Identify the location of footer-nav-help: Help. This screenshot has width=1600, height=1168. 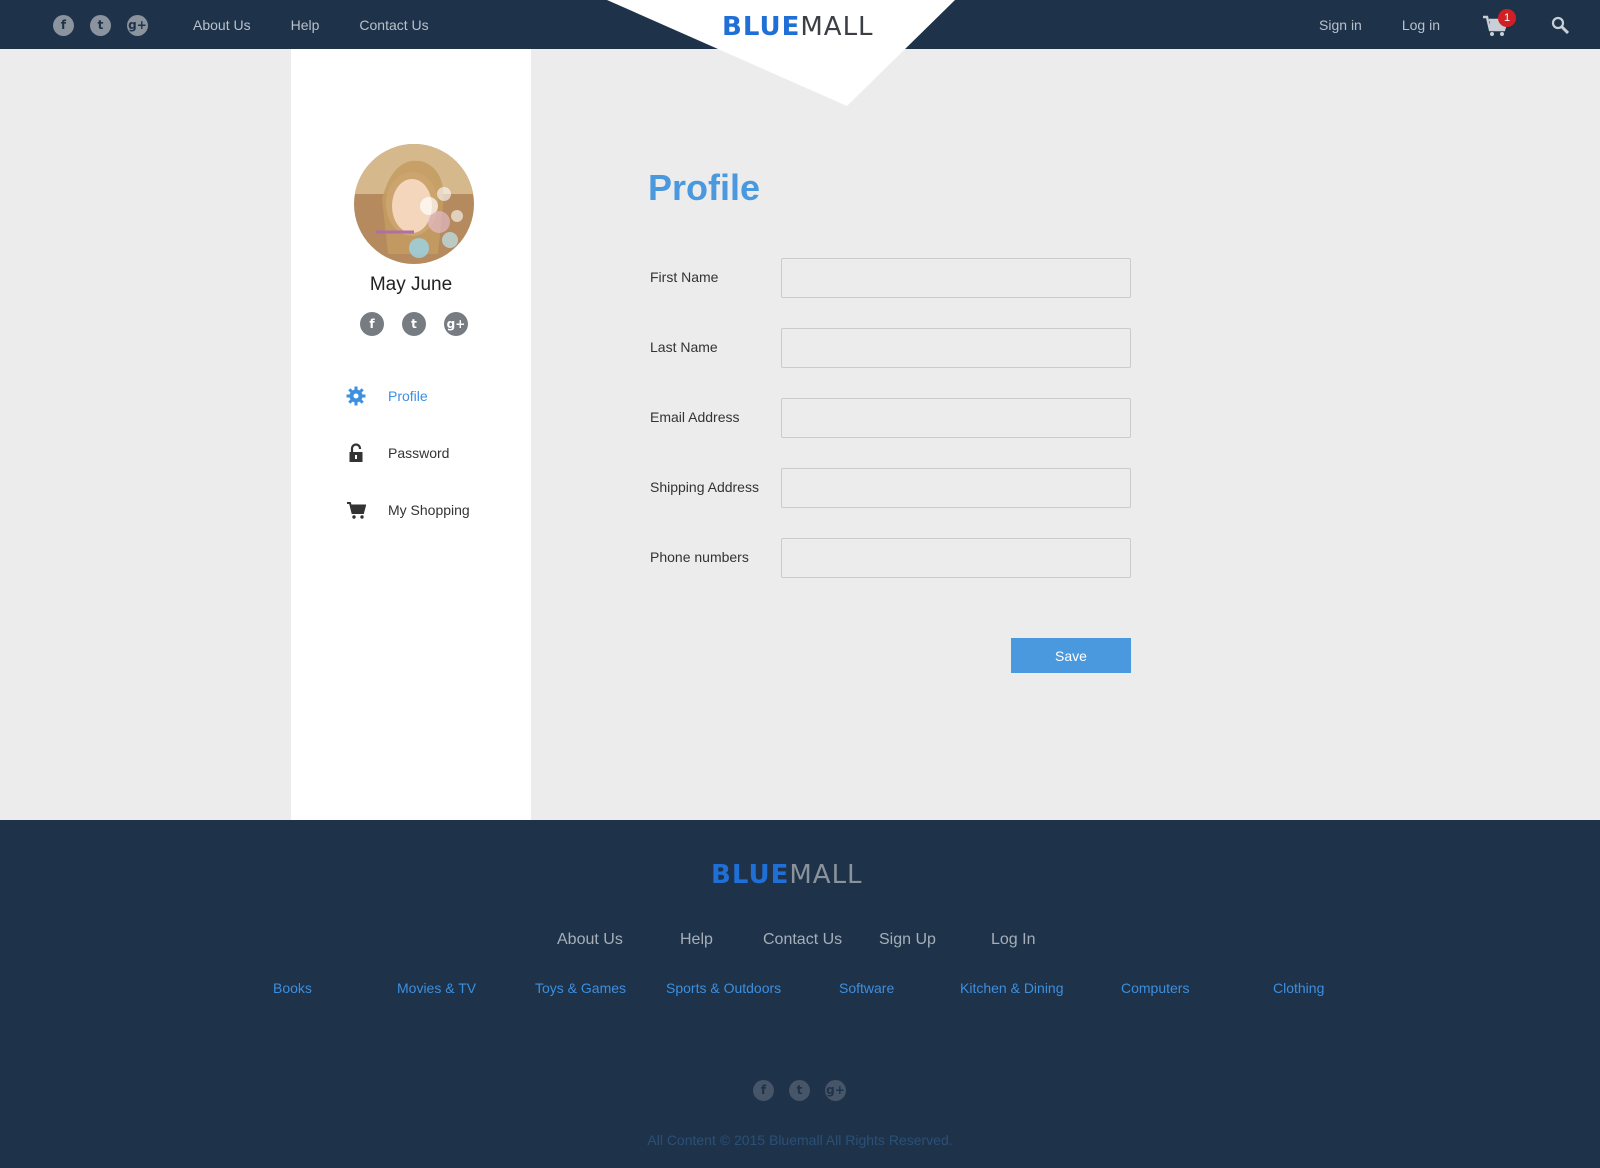
(696, 940).